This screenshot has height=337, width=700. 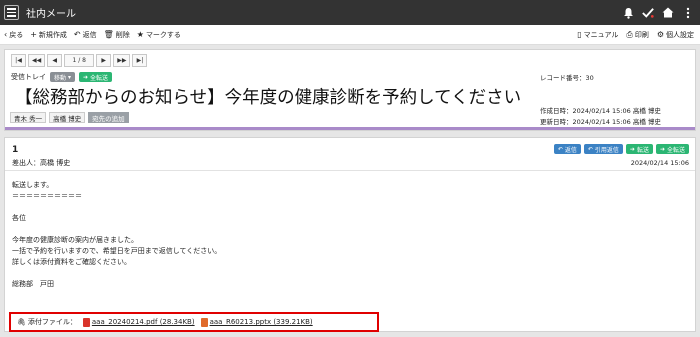 I want to click on updated-at: 更新日時：2024/02/14 15:06 高橋 博史, so click(x=600, y=122).